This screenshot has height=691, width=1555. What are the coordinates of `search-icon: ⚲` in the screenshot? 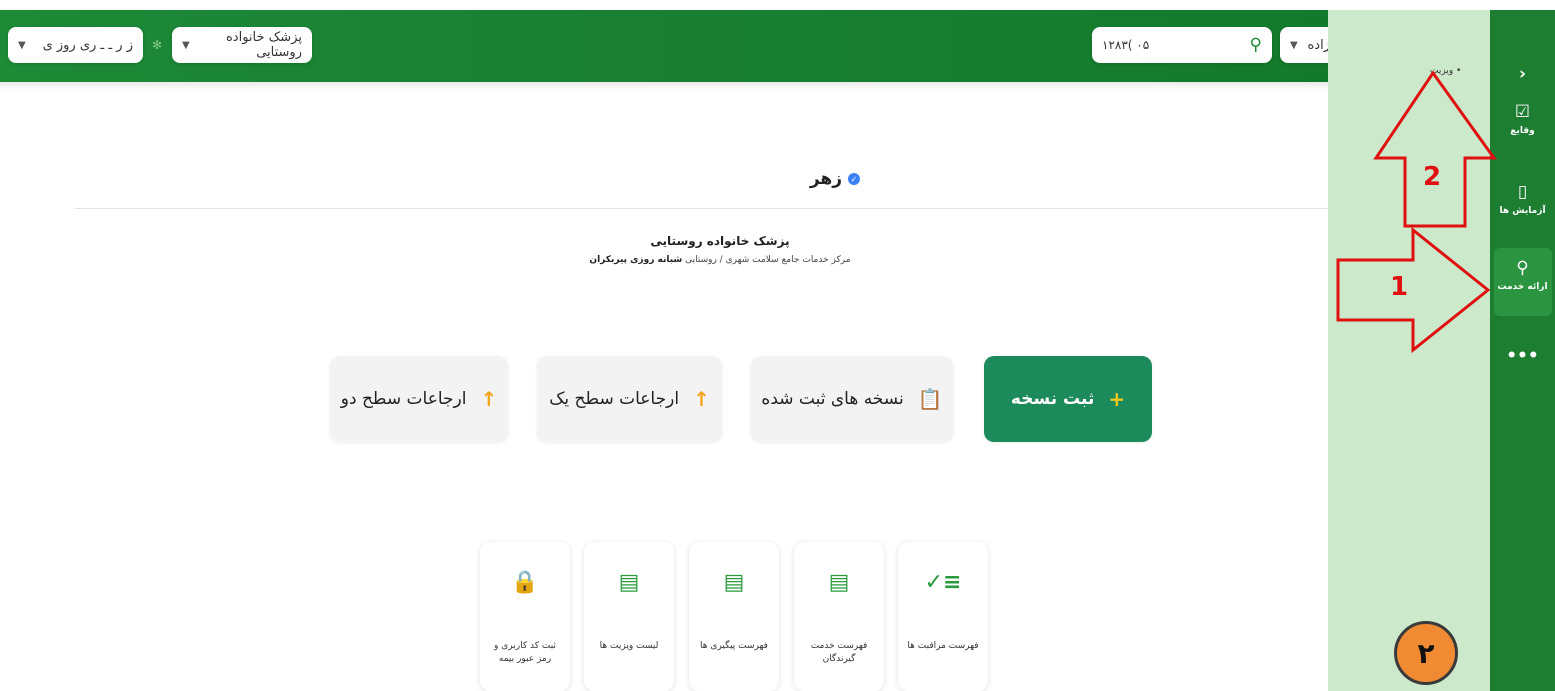 It's located at (1256, 45).